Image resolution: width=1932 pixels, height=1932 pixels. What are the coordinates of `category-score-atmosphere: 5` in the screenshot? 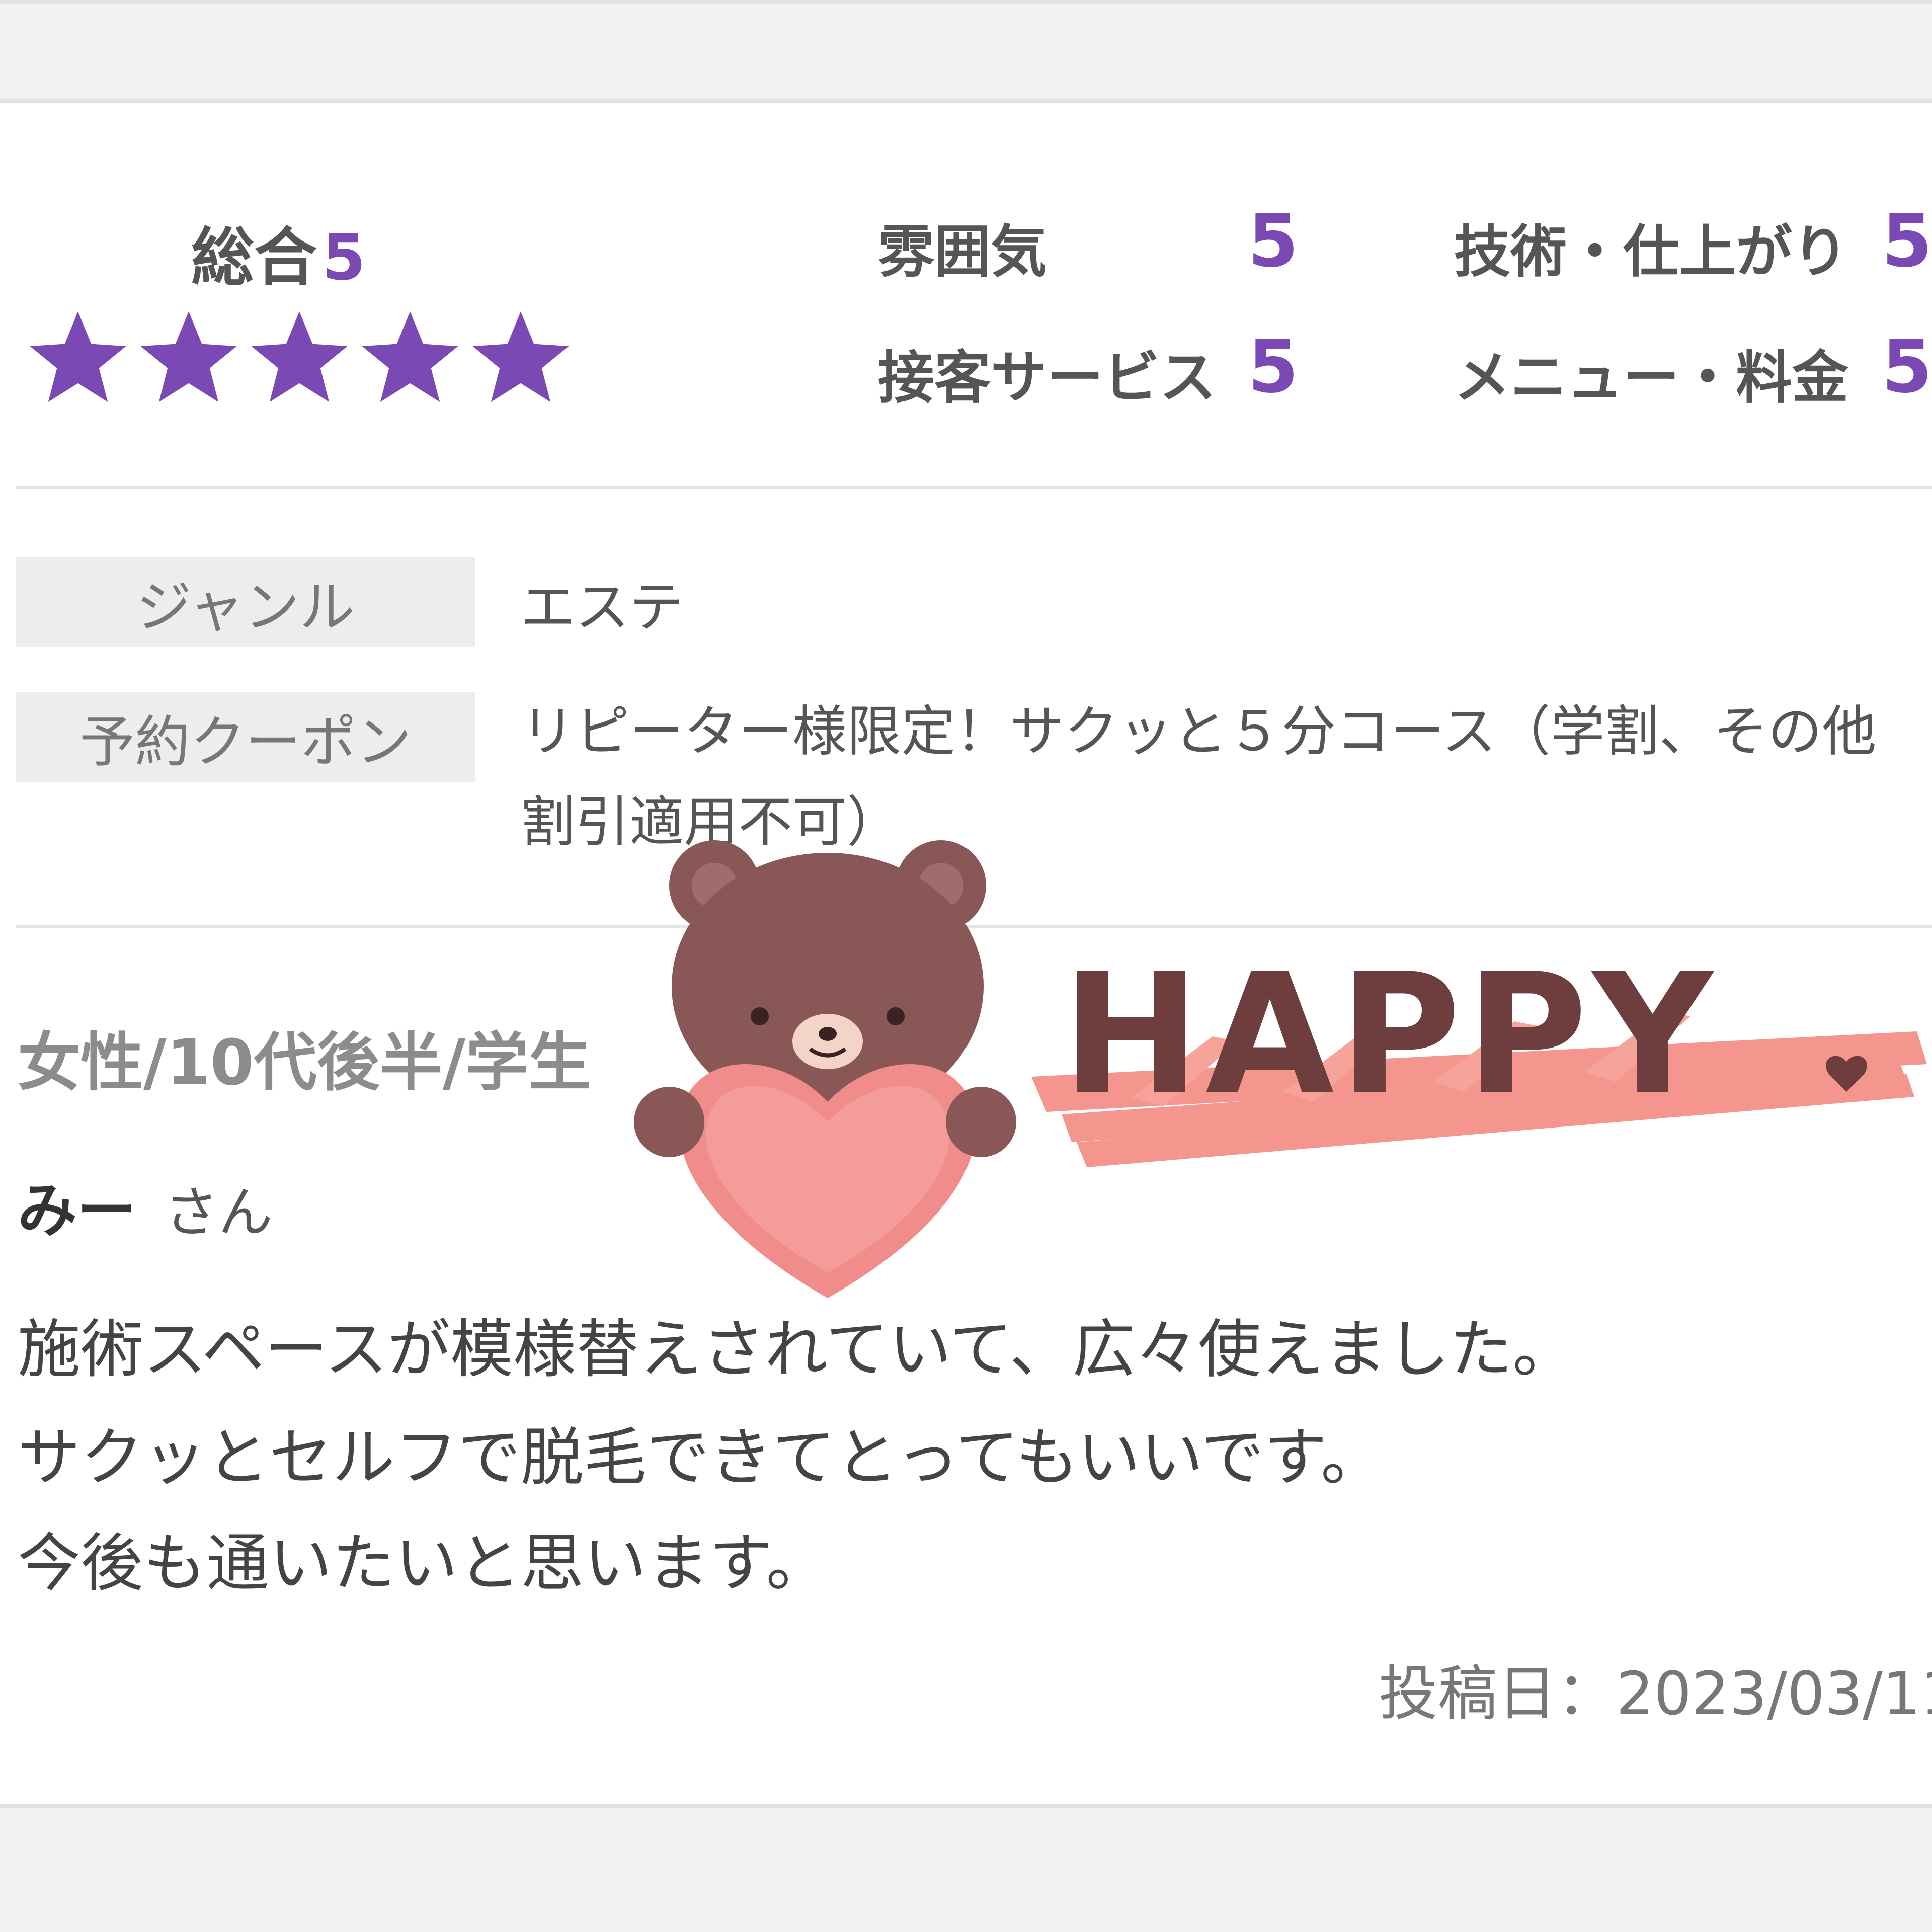 It's located at (1273, 242).